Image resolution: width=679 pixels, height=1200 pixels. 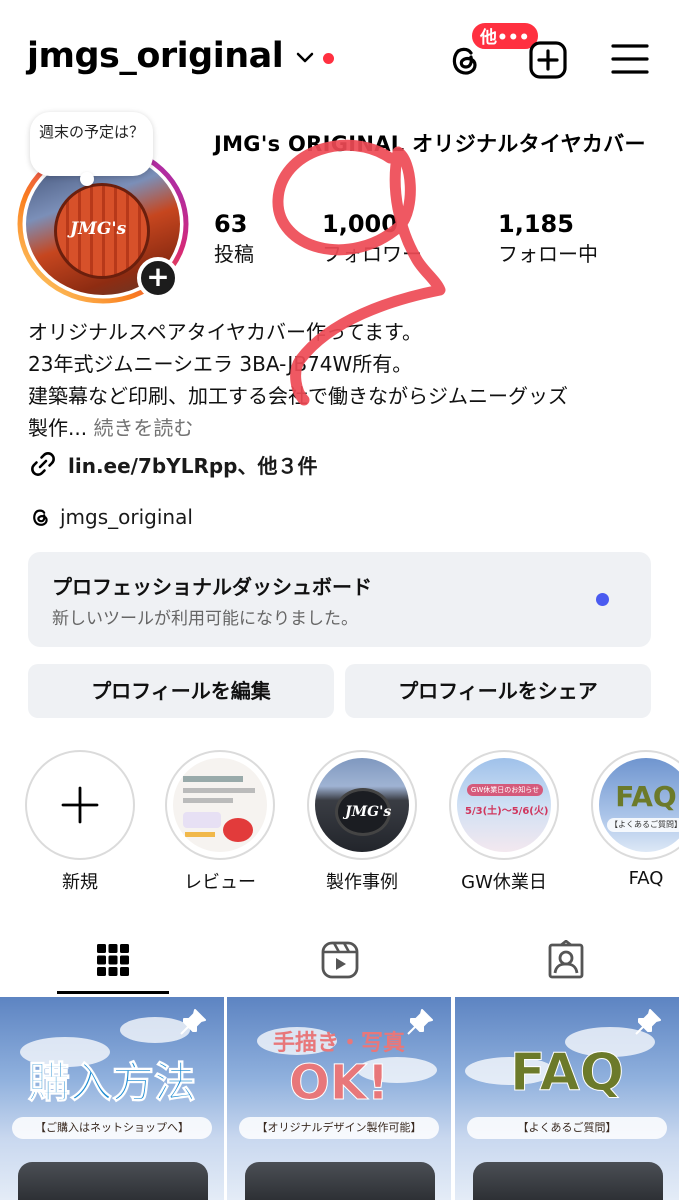 I want to click on tab-tagged, so click(x=566, y=960).